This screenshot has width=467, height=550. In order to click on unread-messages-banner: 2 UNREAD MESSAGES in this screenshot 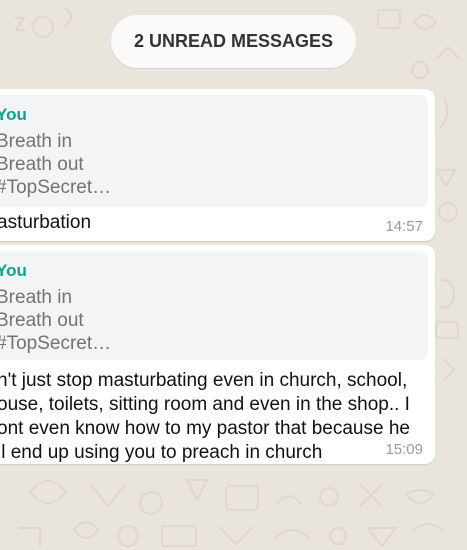, I will do `click(233, 41)`.